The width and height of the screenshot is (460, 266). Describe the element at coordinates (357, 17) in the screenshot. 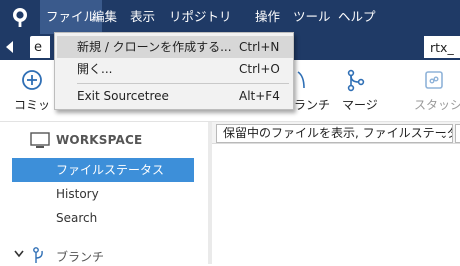

I see `menu-help: ヘルプ` at that location.